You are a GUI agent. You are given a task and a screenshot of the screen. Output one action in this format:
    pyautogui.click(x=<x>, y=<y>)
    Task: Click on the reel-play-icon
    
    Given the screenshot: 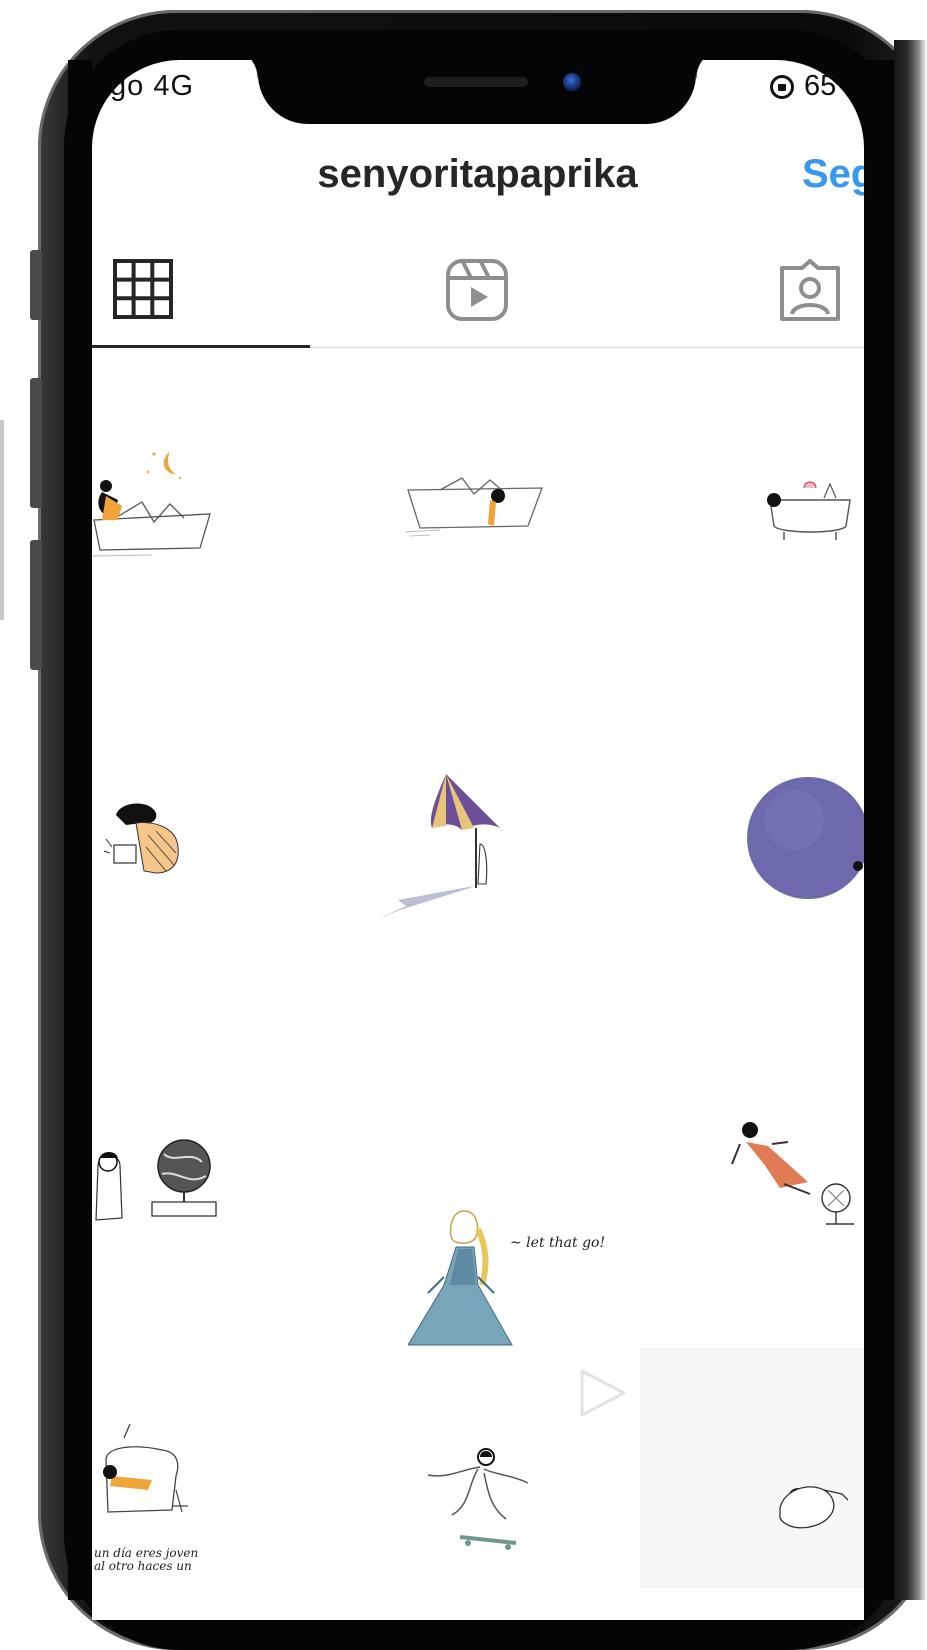 What is the action you would take?
    pyautogui.click(x=603, y=1395)
    